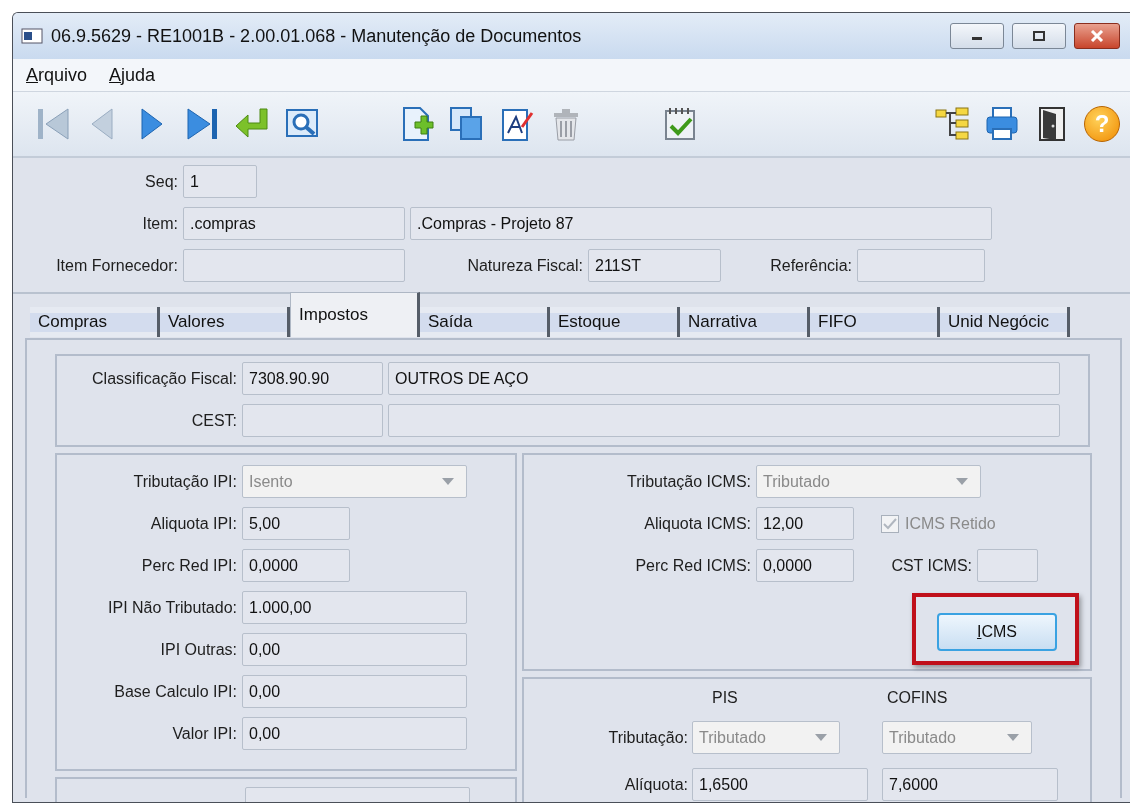 The image size is (1130, 803). What do you see at coordinates (950, 523) in the screenshot?
I see `checkbox-label: ICMS Retido` at bounding box center [950, 523].